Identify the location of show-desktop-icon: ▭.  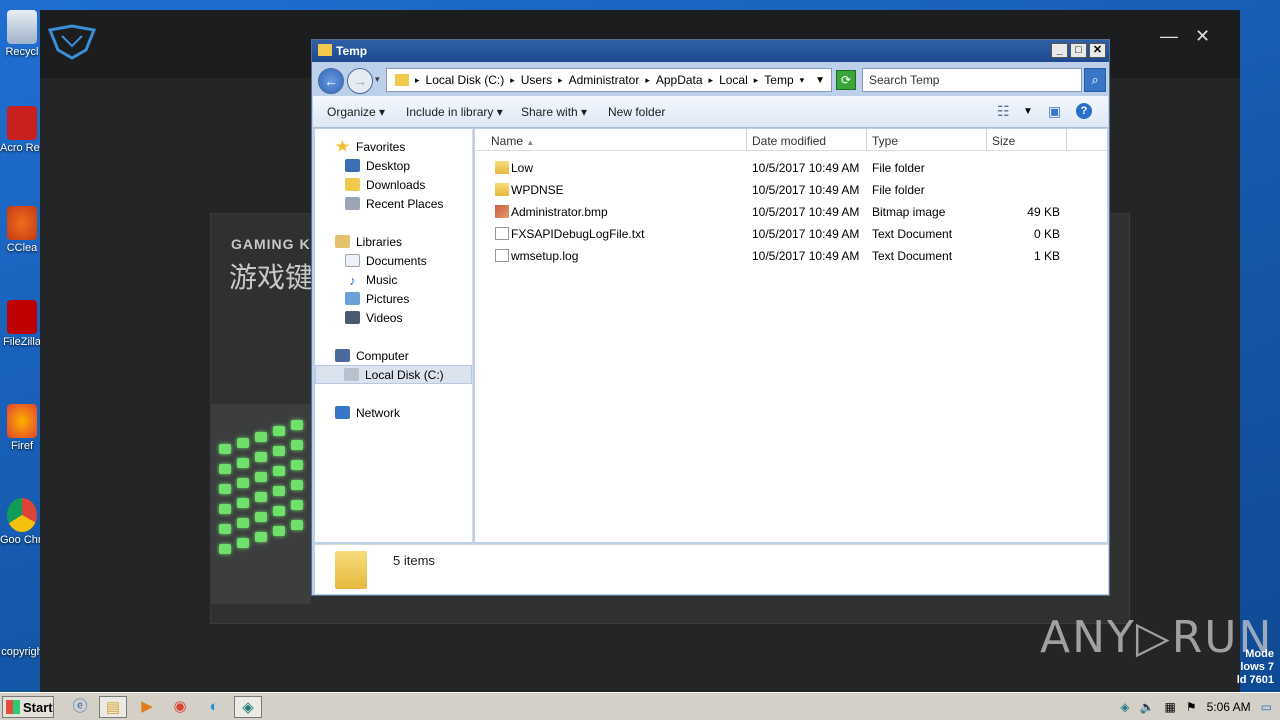
(1266, 707).